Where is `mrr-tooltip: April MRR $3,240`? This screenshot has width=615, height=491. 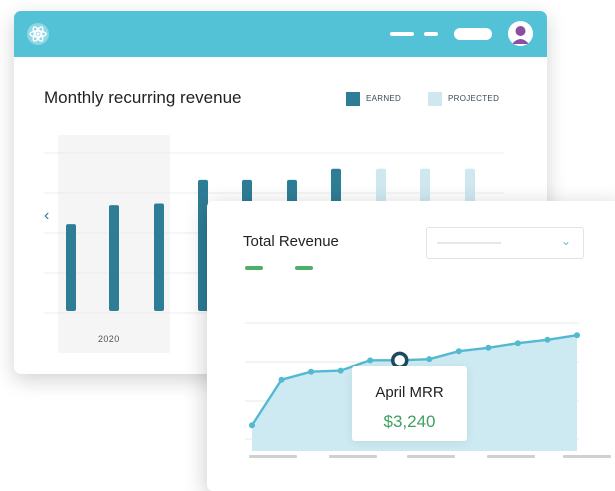
mrr-tooltip: April MRR $3,240 is located at coordinates (409, 403).